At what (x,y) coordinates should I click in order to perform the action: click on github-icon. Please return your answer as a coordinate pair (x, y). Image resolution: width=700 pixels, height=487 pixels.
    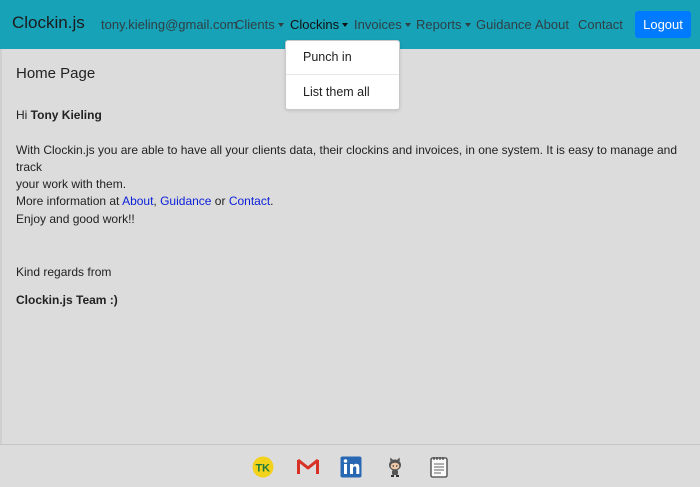
    Looking at the image, I should click on (395, 467).